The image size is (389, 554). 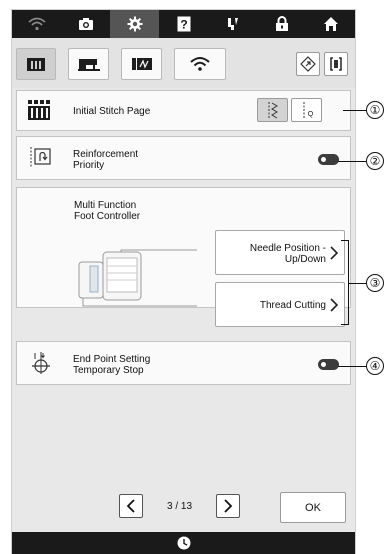 I want to click on camera-icon, so click(x=85, y=24).